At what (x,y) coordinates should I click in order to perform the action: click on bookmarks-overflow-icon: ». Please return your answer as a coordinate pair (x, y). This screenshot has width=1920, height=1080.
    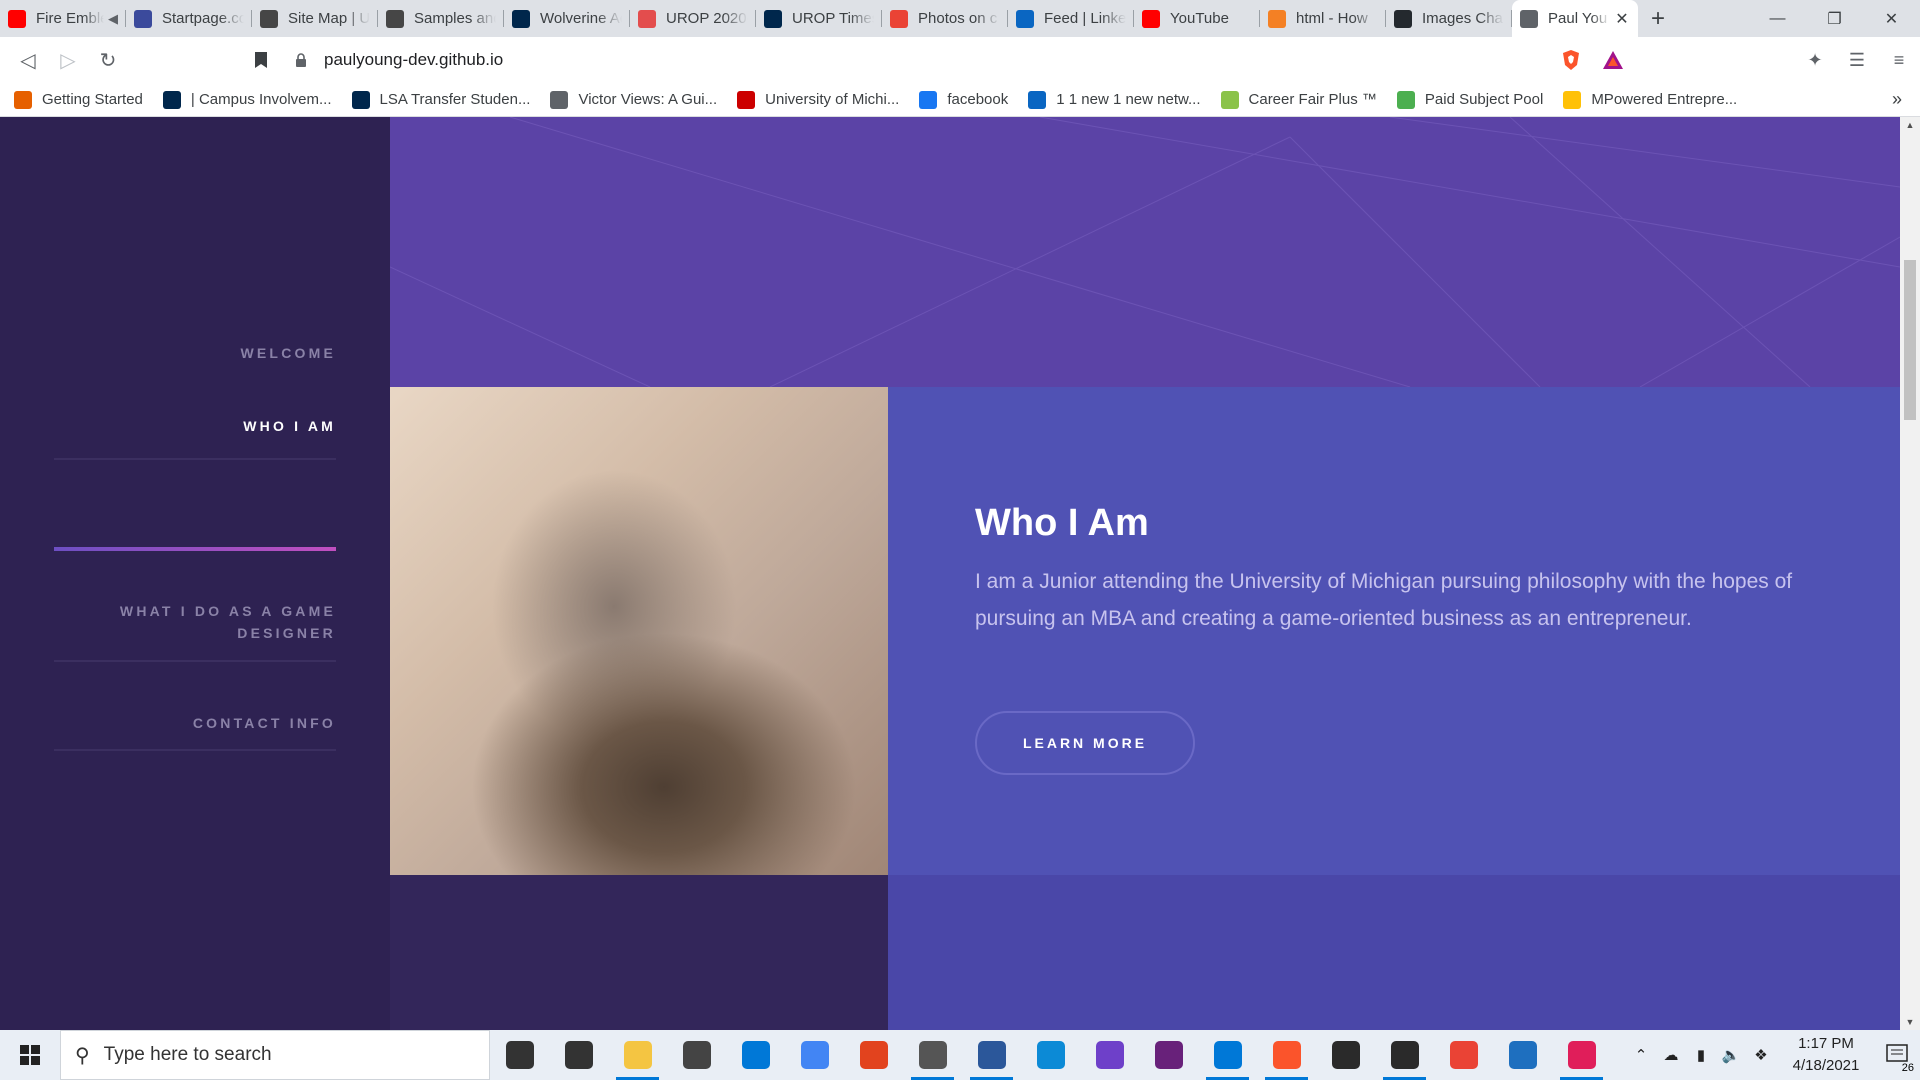
    Looking at the image, I should click on (1897, 99).